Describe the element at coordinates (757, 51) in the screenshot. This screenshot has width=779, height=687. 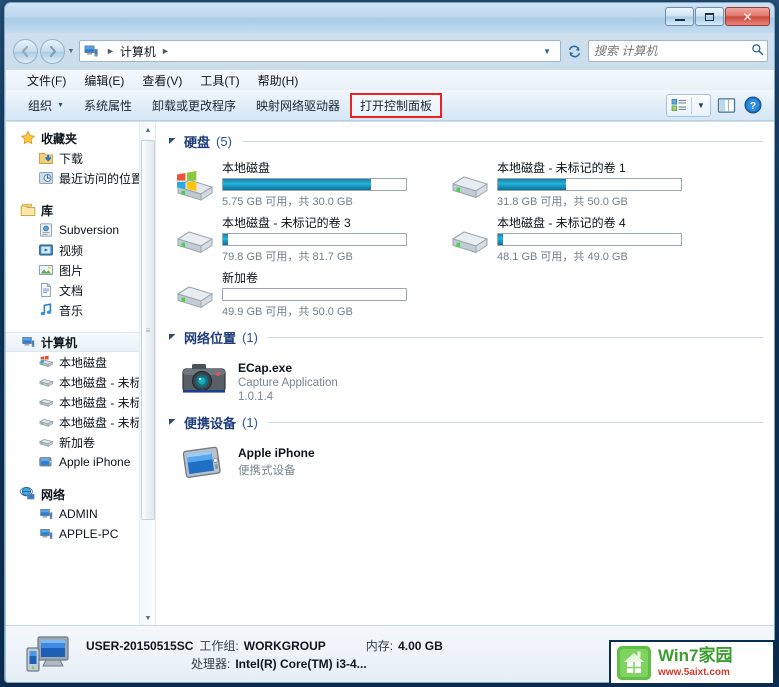
I see `search-icon` at that location.